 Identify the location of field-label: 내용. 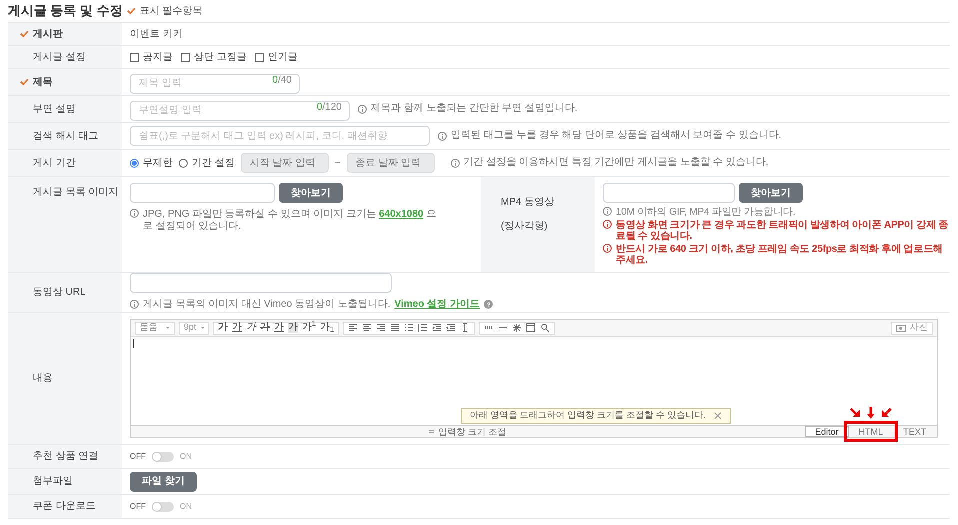
(43, 379).